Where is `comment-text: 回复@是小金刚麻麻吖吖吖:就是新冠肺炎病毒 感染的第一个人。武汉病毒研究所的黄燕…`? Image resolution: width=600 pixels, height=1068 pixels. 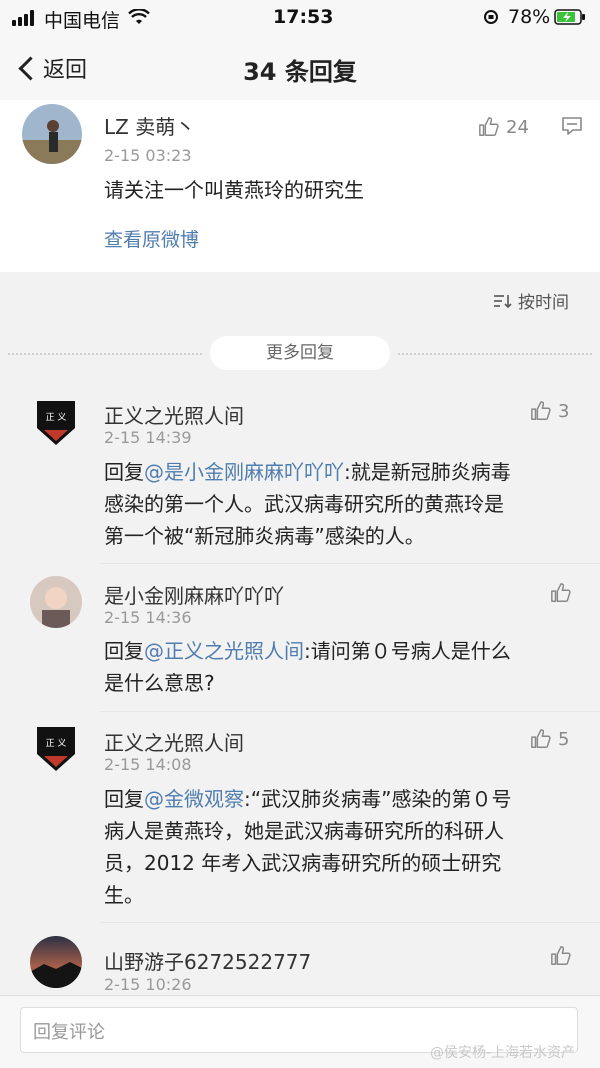 comment-text: 回复@是小金刚麻麻吖吖吖:就是新冠肺炎病毒 感染的第一个人。武汉病毒研究所的黄燕… is located at coordinates (344, 504).